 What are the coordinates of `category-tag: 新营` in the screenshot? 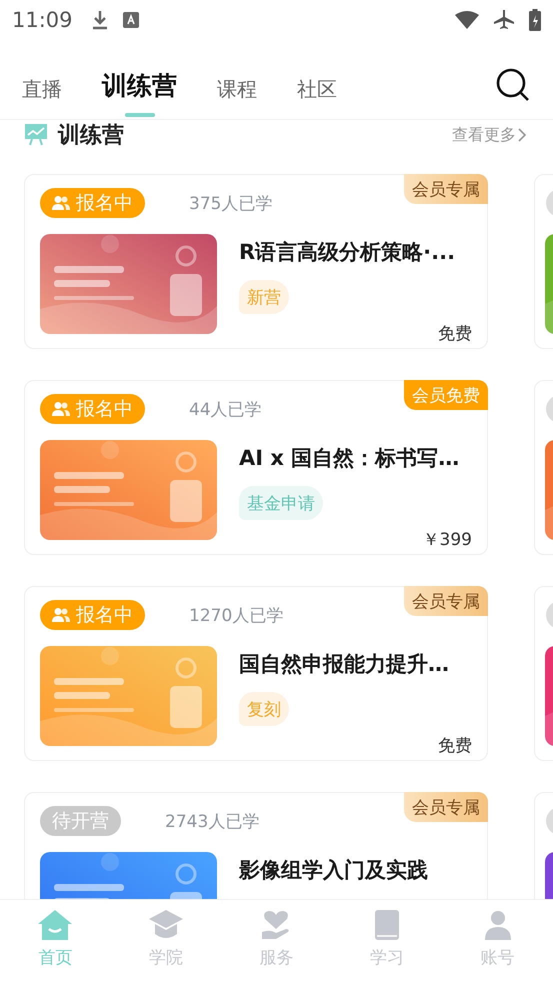 It's located at (264, 297).